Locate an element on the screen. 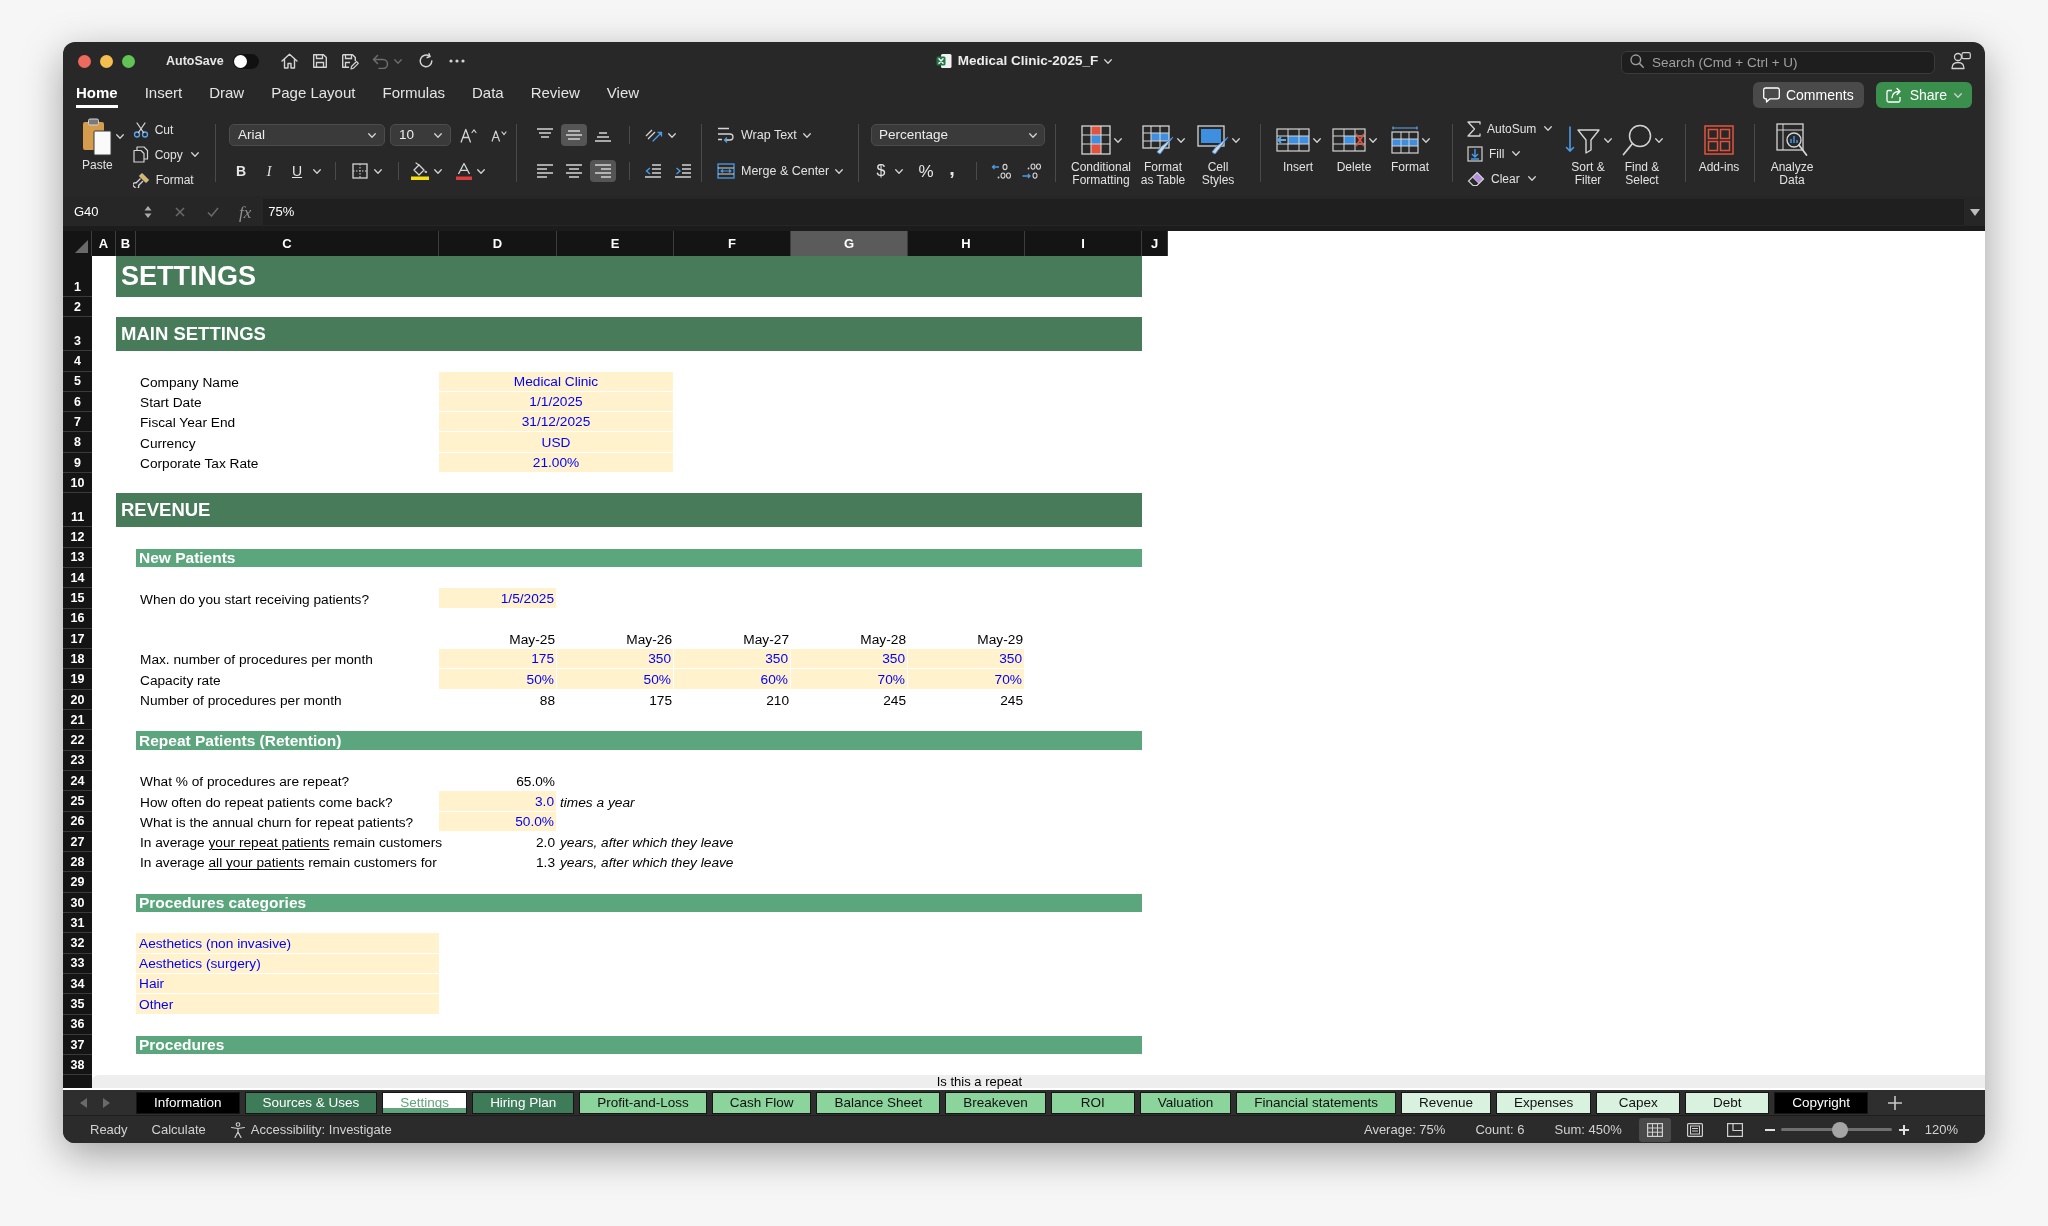 Image resolution: width=2048 pixels, height=1226 pixels. merge-center-button: Merge & Center is located at coordinates (780, 171).